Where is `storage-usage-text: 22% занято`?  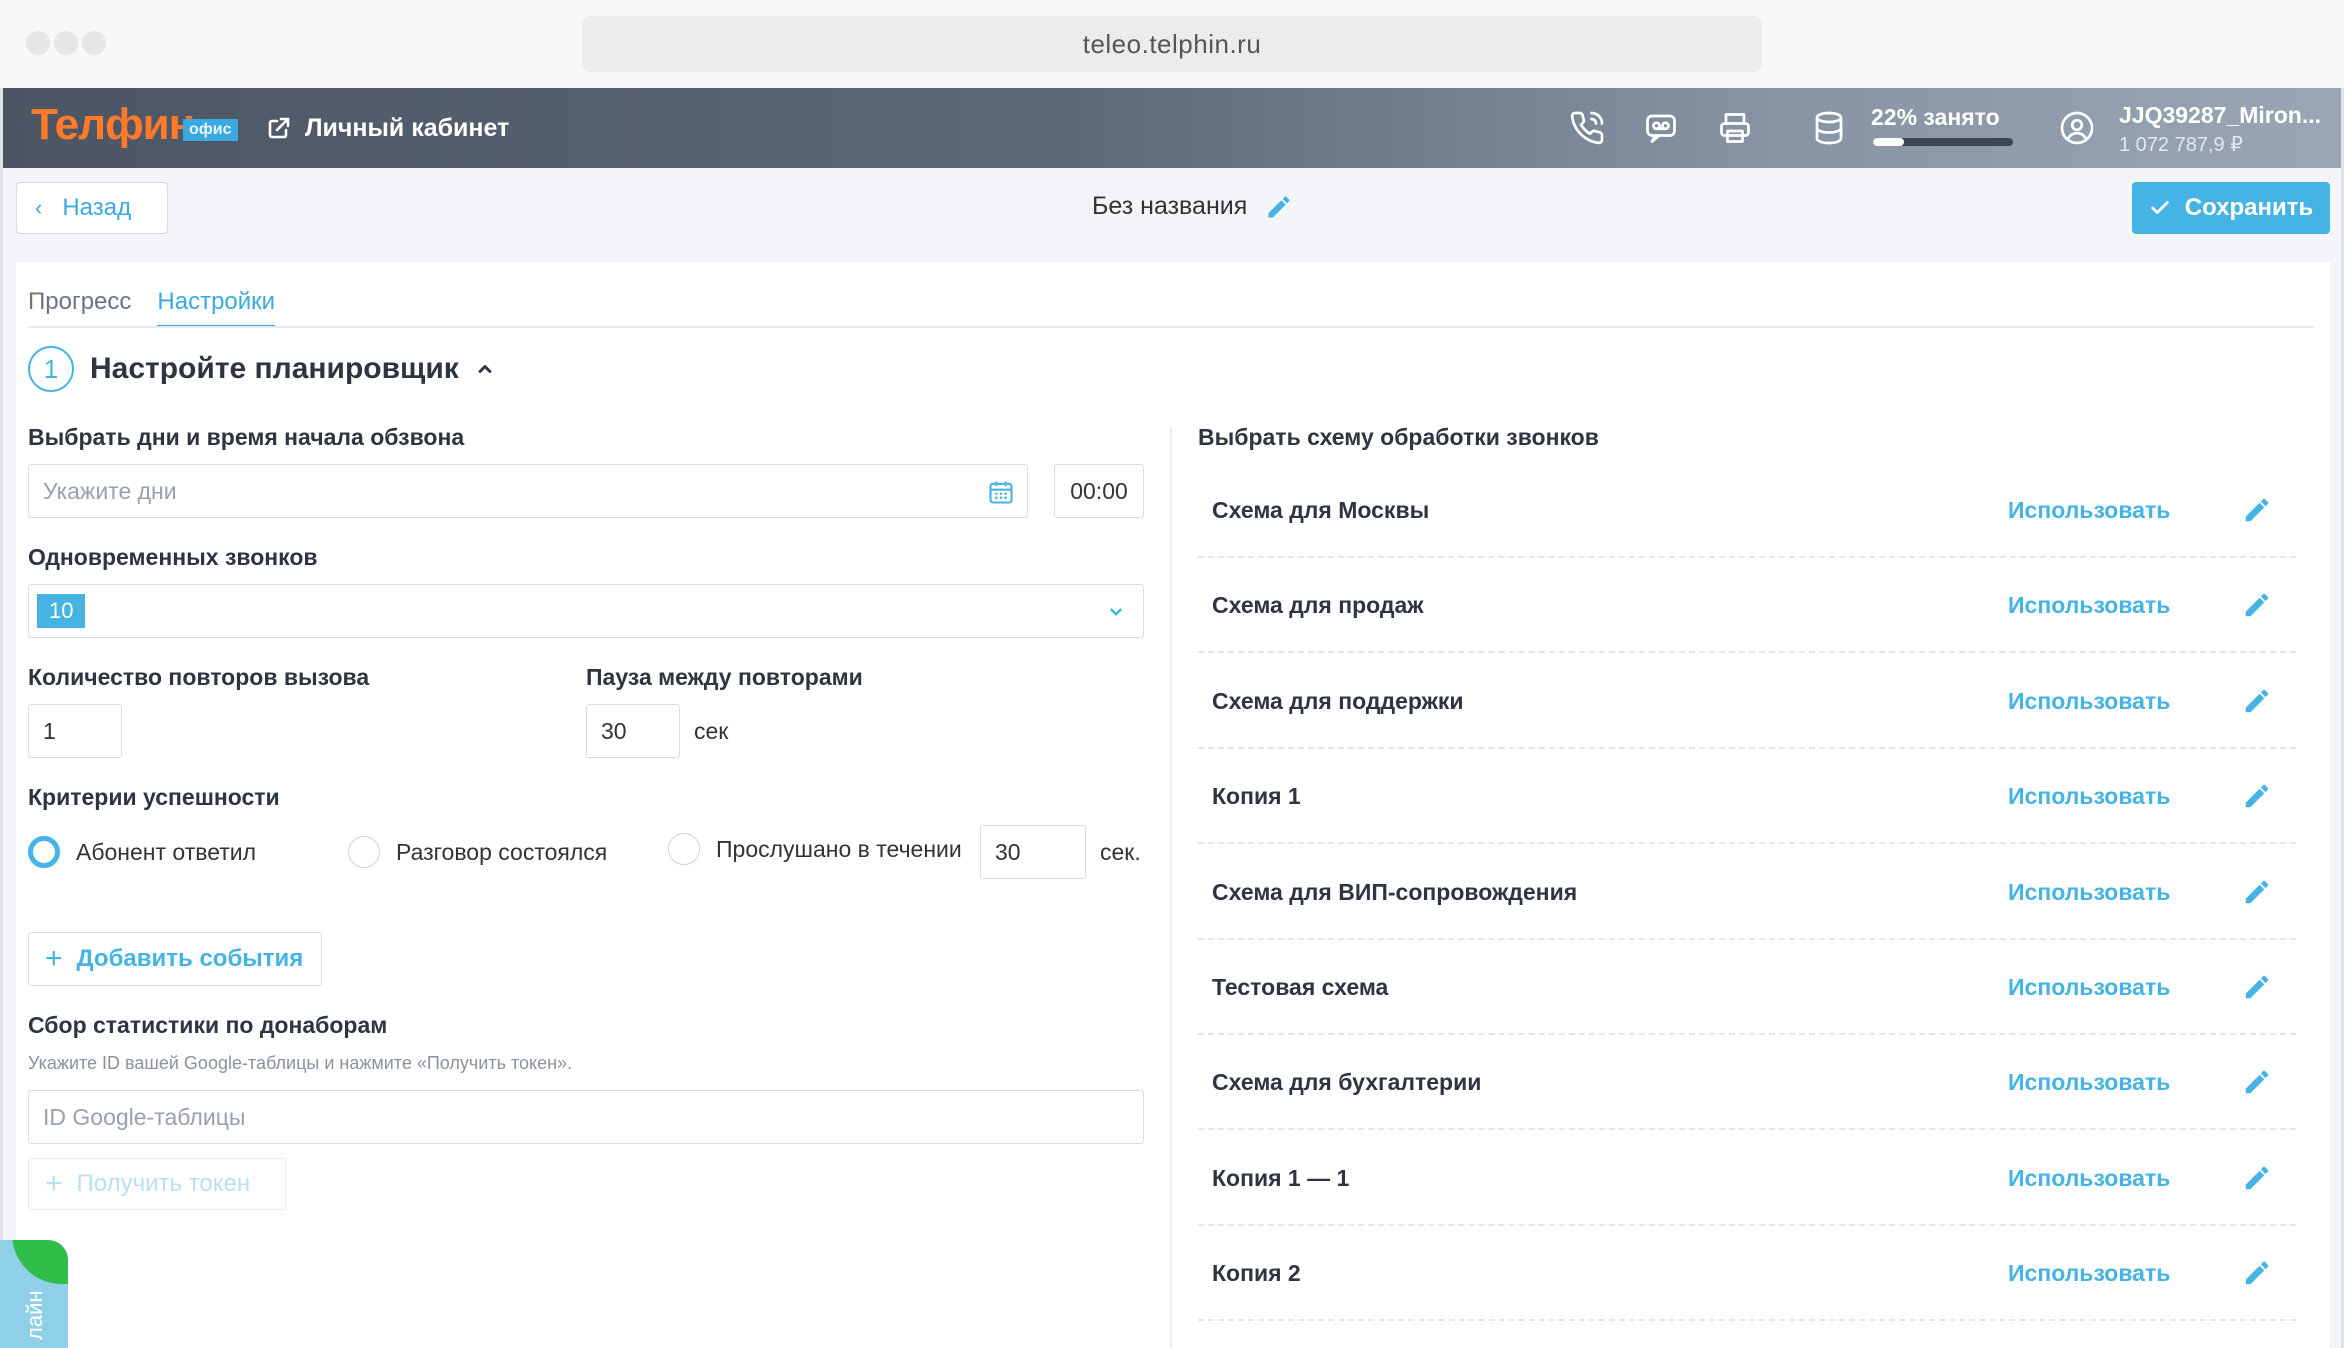 storage-usage-text: 22% занято is located at coordinates (1935, 117).